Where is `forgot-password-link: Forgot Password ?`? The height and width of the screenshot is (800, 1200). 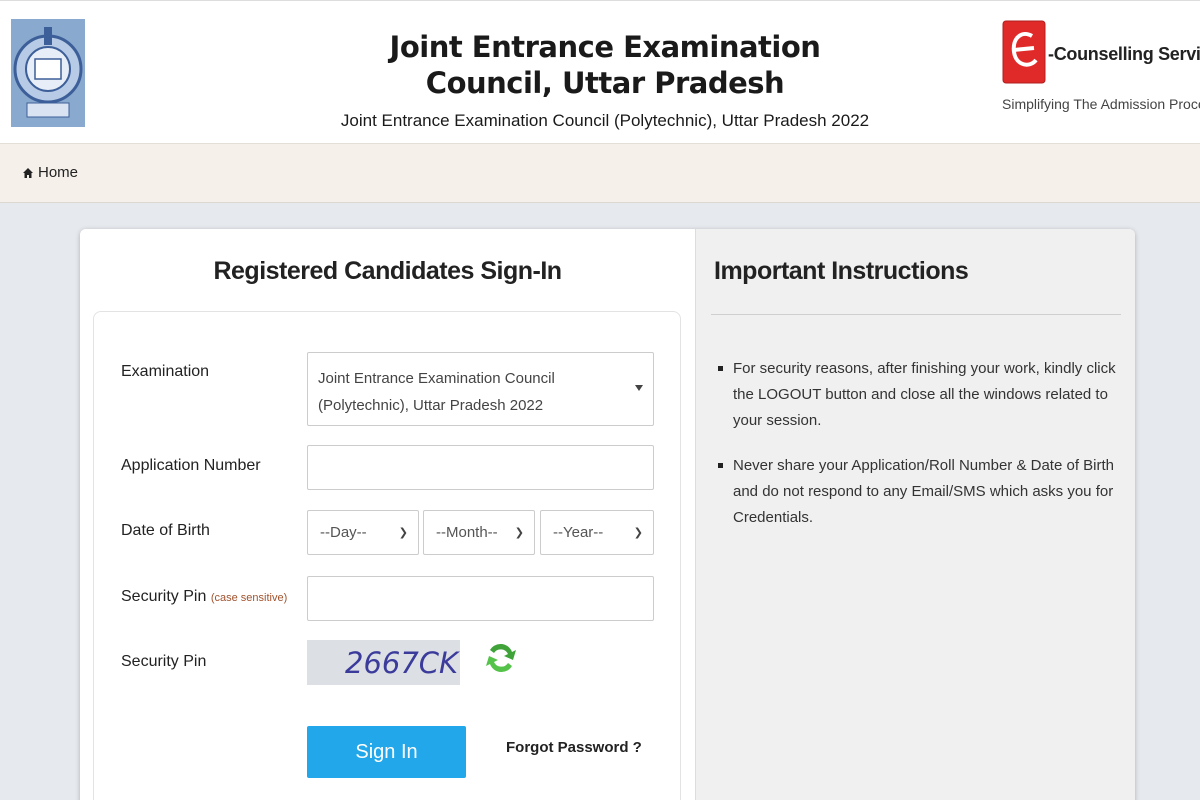
forgot-password-link: Forgot Password ? is located at coordinates (574, 747).